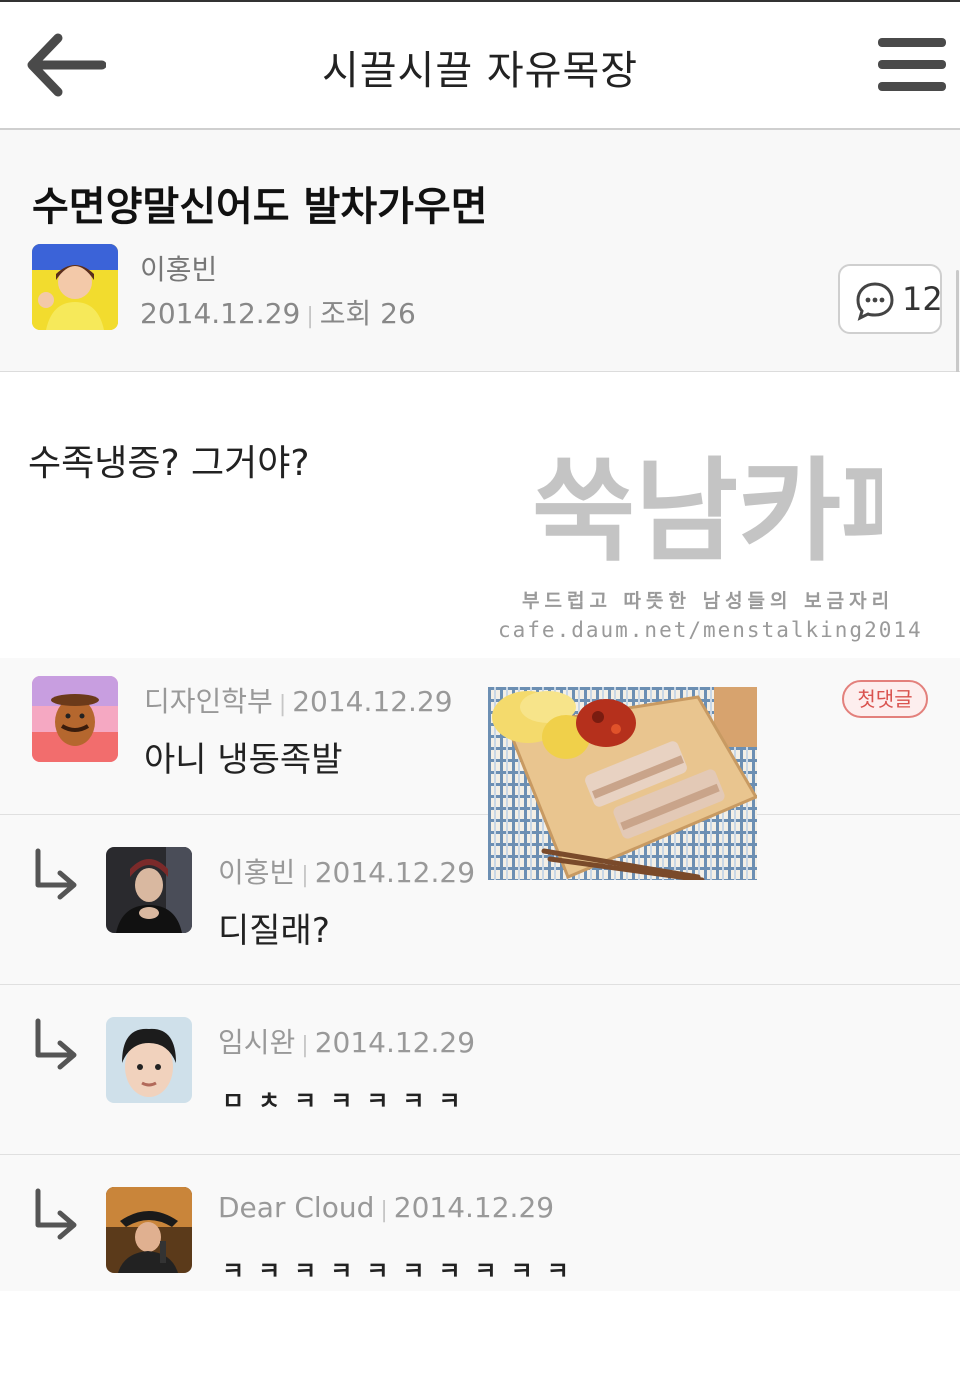  What do you see at coordinates (296, 1207) in the screenshot?
I see `comment-author: Dear Cloud` at bounding box center [296, 1207].